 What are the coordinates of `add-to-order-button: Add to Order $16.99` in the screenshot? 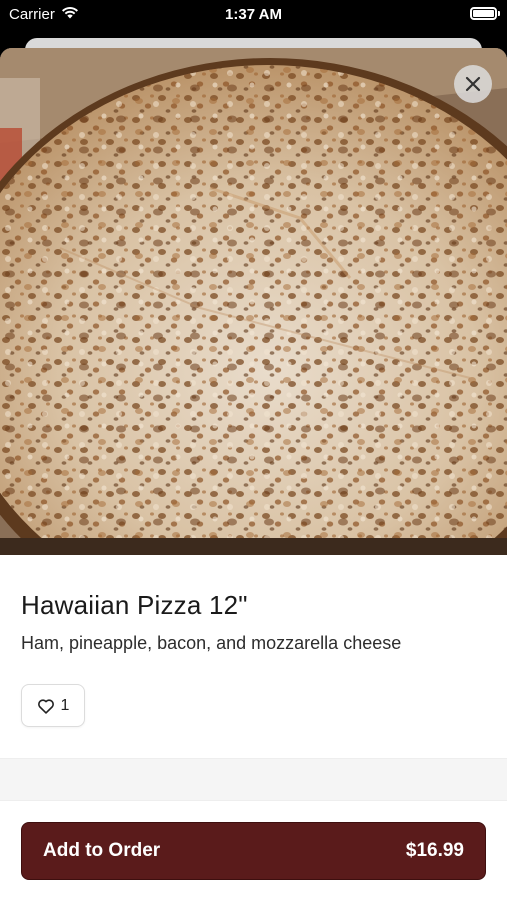 It's located at (253, 851).